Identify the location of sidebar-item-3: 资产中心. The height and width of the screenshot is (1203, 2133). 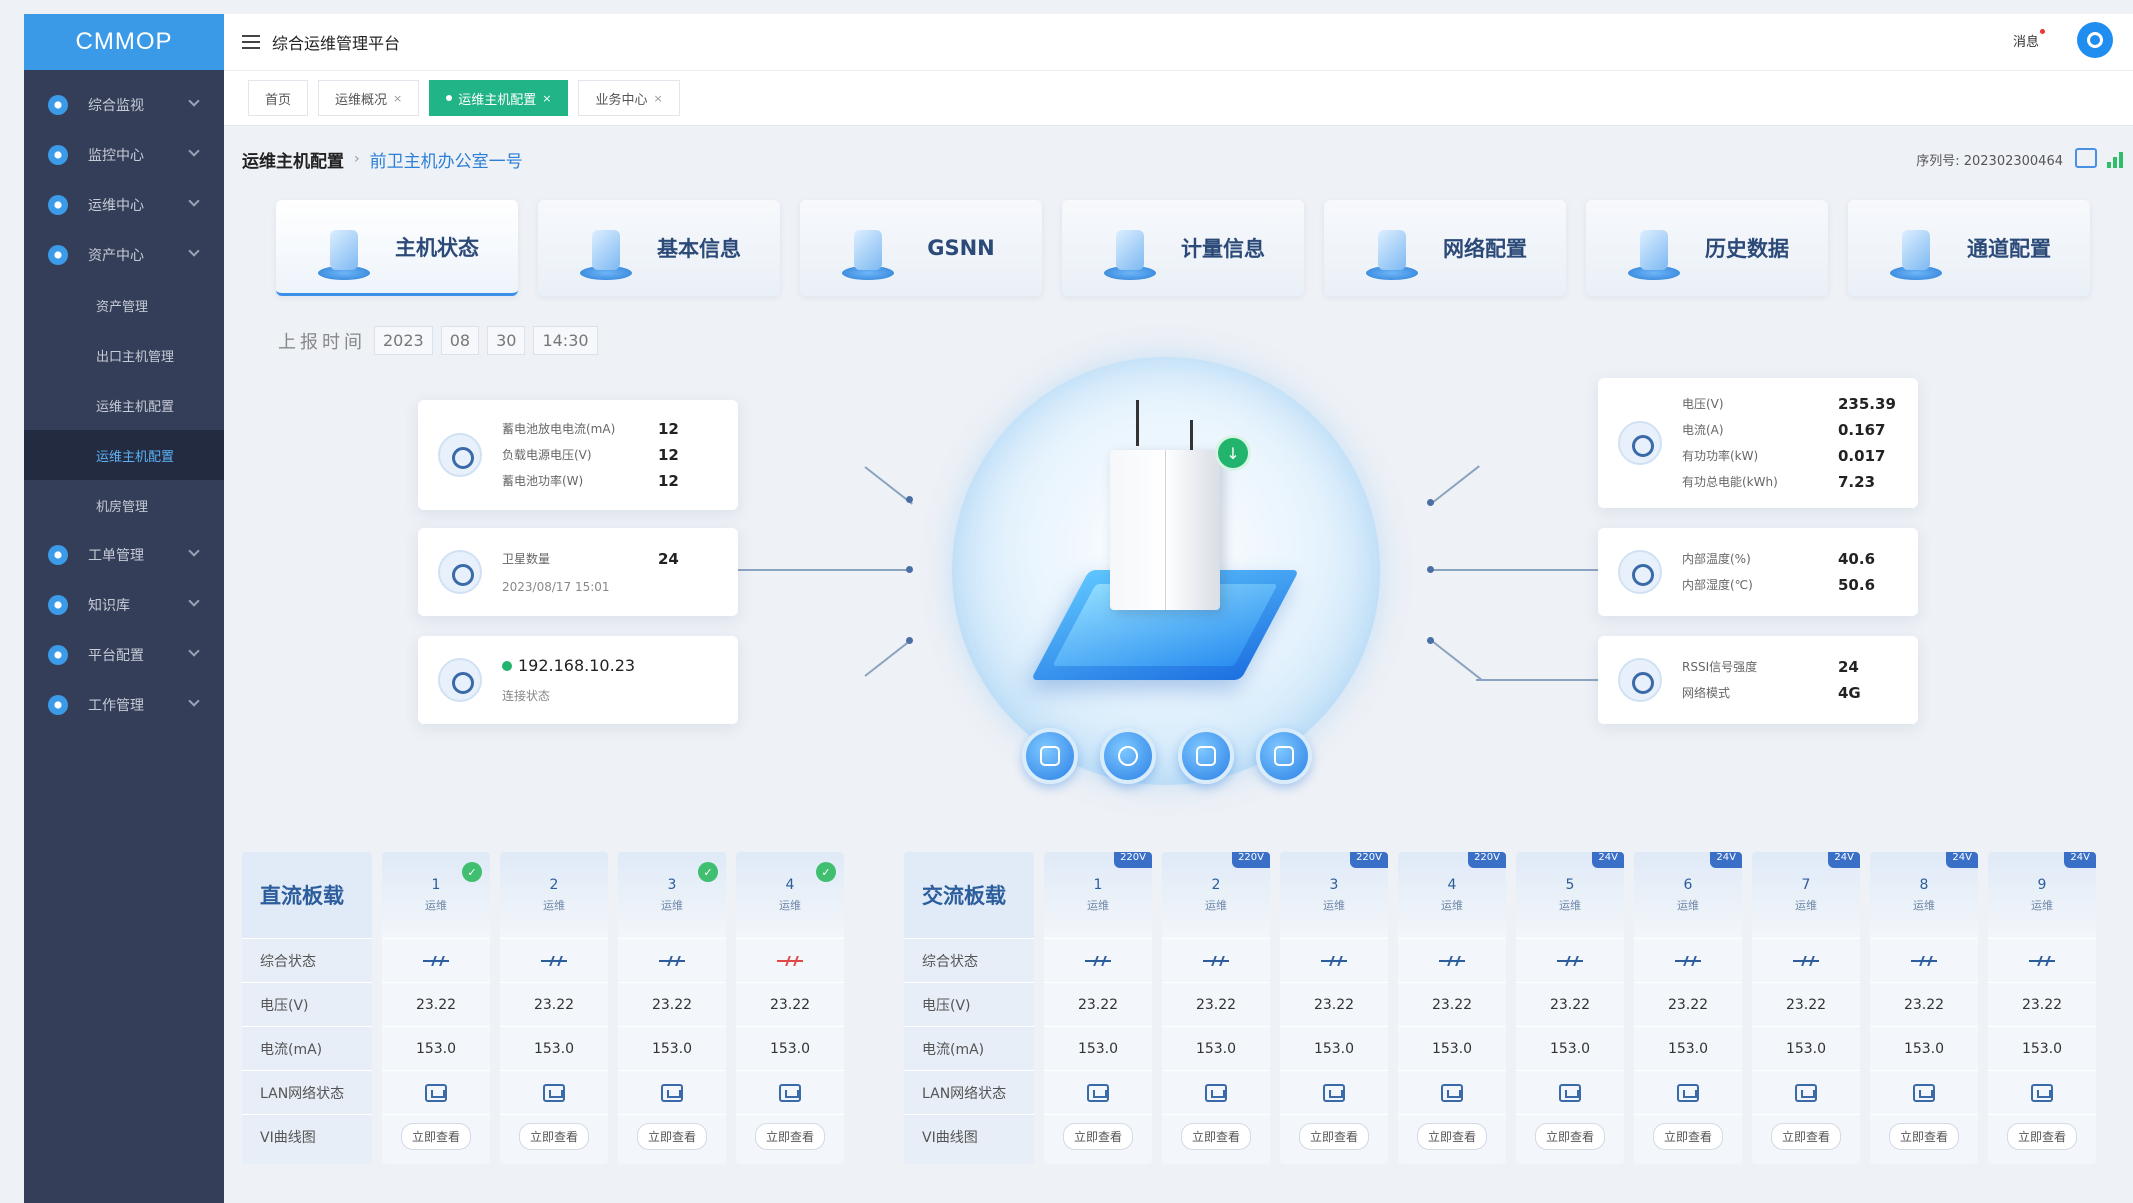
(124, 255).